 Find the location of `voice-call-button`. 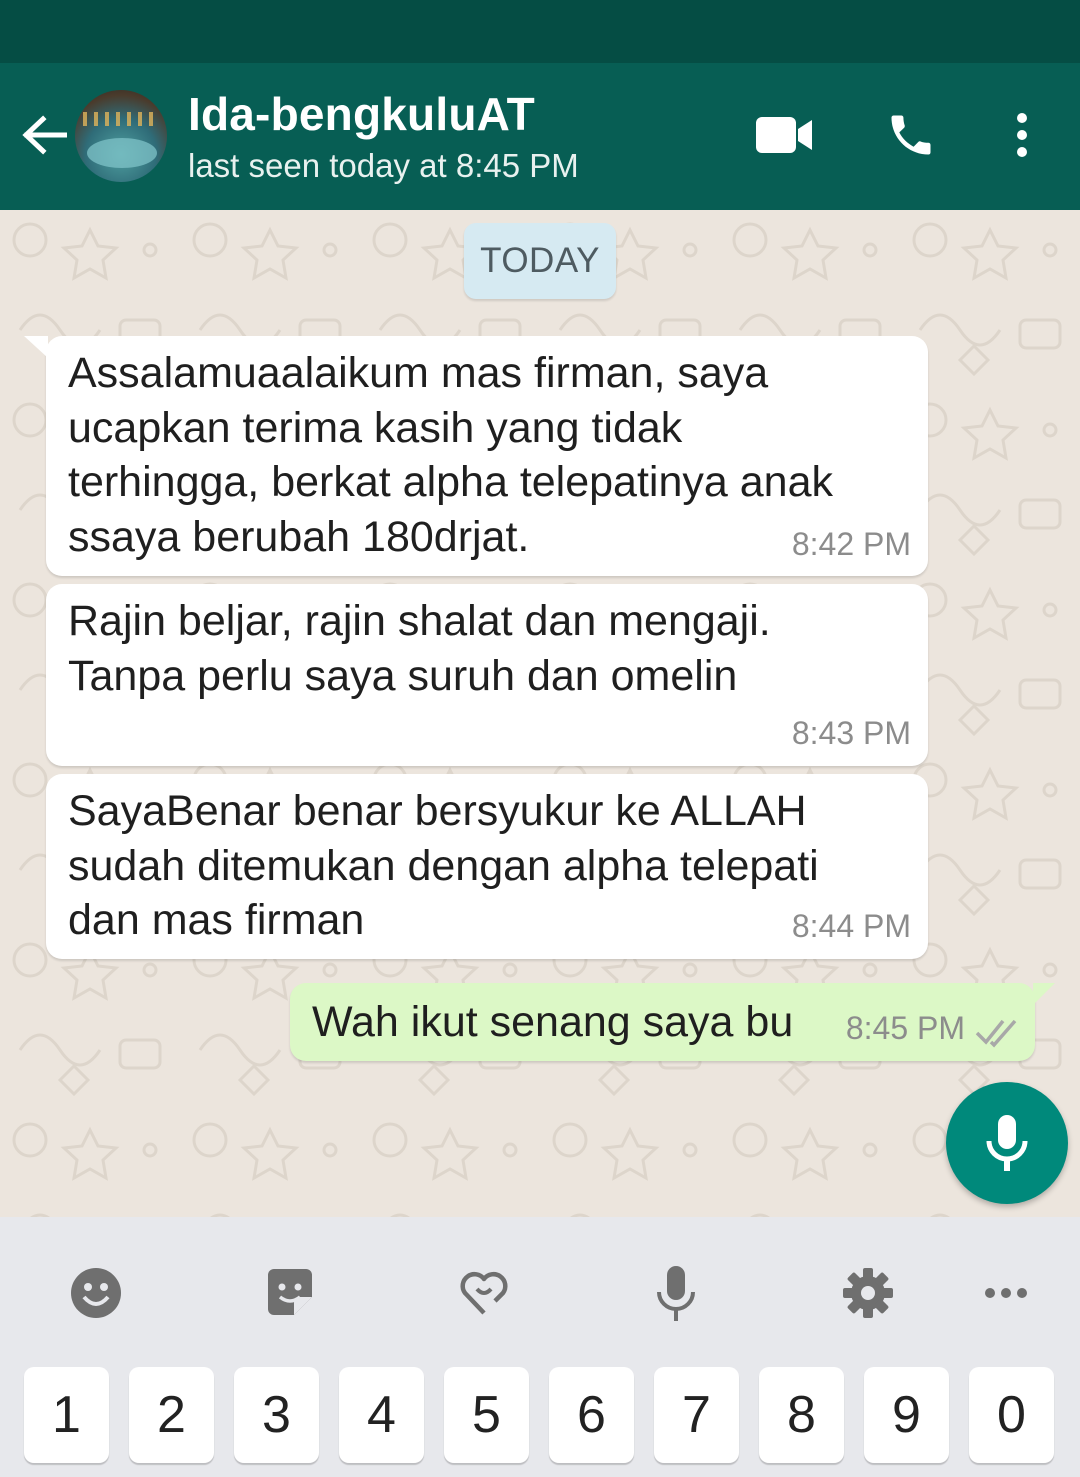

voice-call-button is located at coordinates (911, 135).